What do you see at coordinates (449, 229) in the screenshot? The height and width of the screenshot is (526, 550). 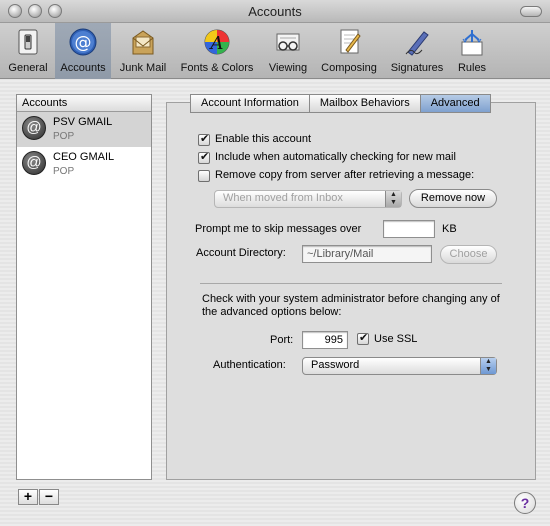 I see `skip-unit-label: KB` at bounding box center [449, 229].